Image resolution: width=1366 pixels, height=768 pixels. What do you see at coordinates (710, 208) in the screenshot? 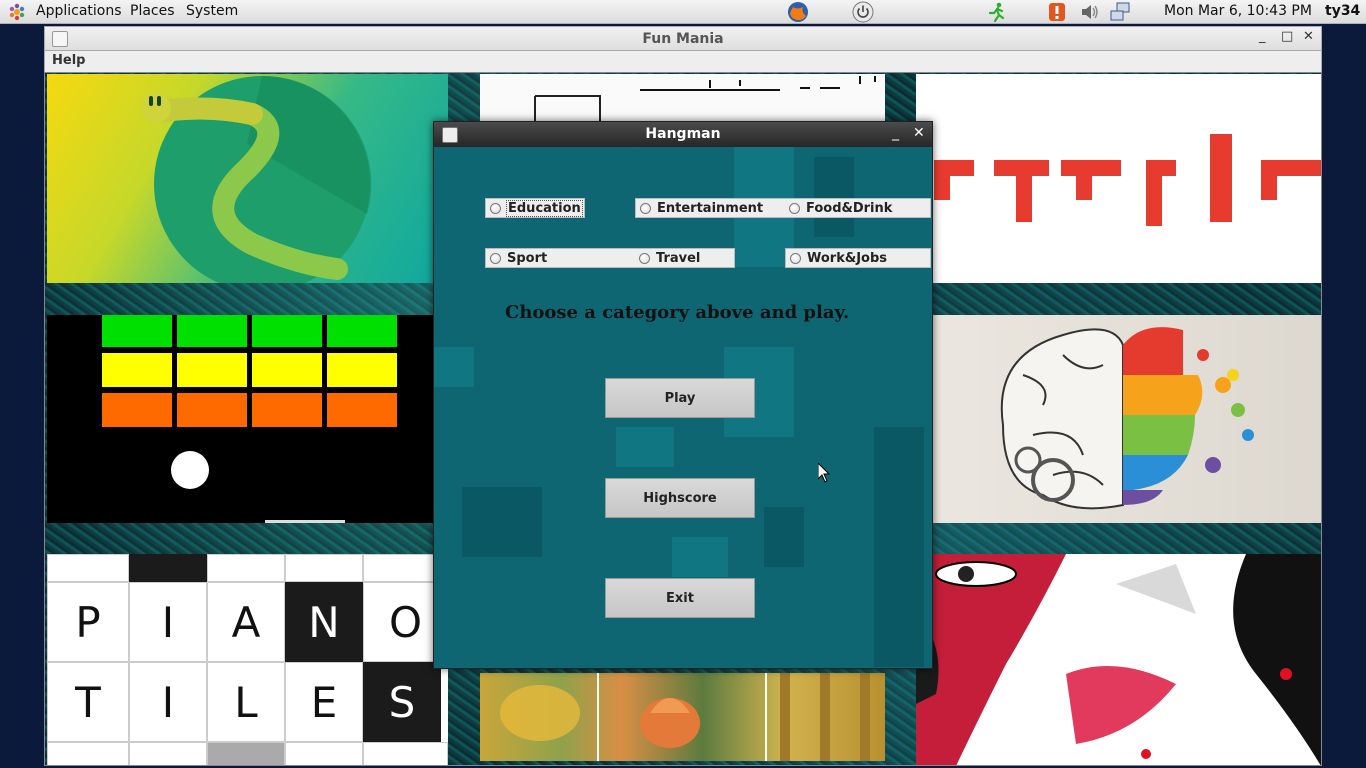
I see `radio-label: Entertainment` at bounding box center [710, 208].